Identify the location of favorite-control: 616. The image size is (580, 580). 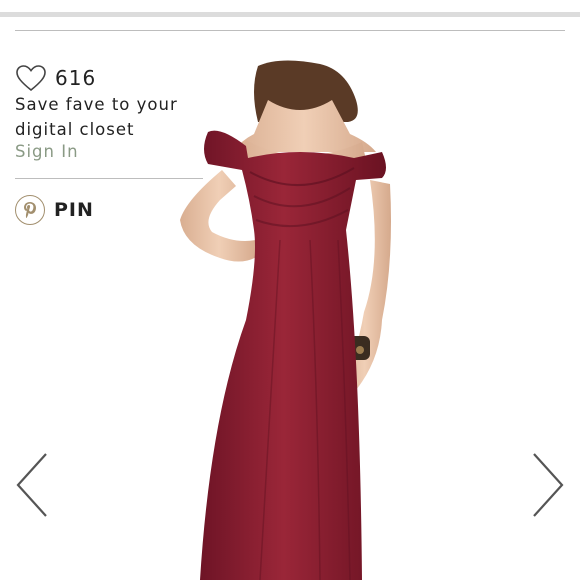
(55, 78).